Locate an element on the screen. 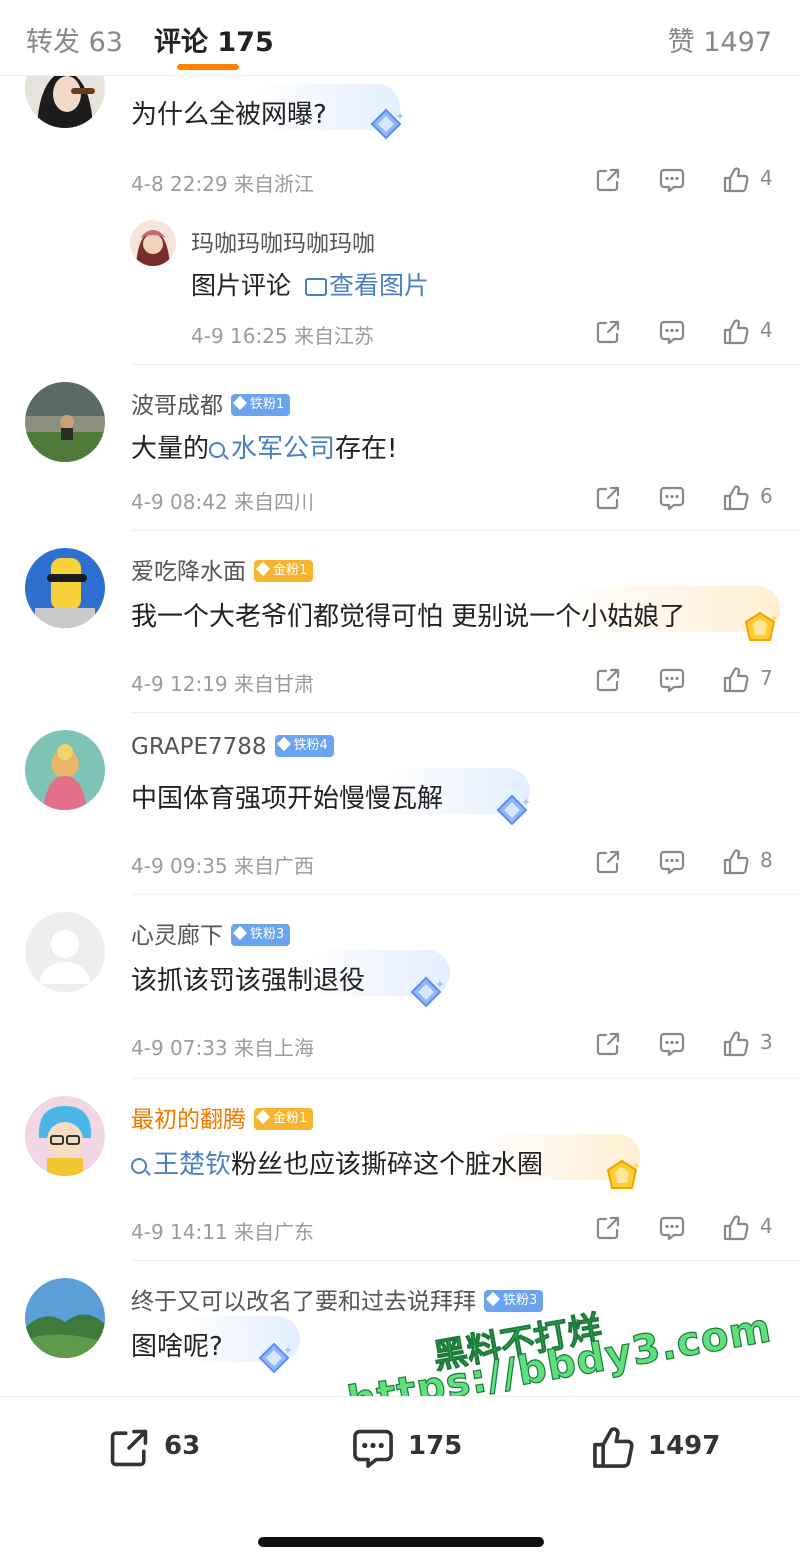 The image size is (800, 1560). image-icon is located at coordinates (315, 287).